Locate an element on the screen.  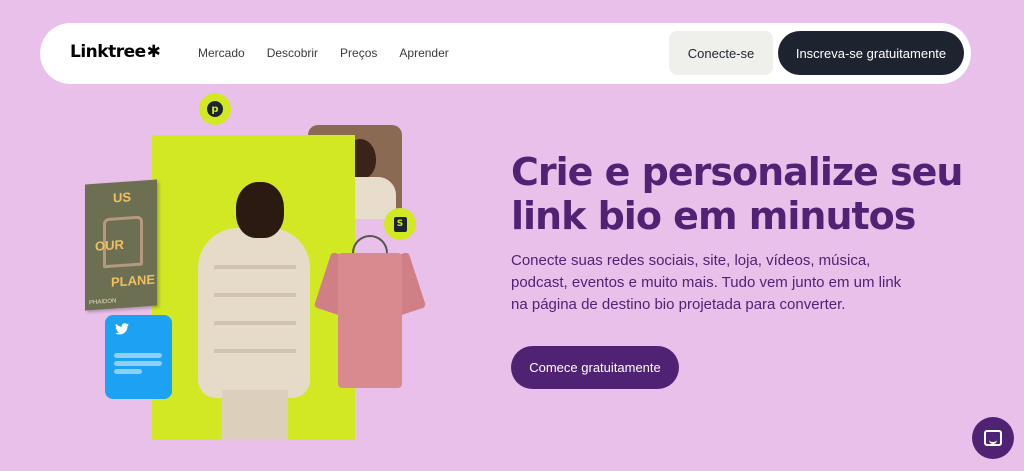
nav-link-pricing: Preços is located at coordinates (358, 53).